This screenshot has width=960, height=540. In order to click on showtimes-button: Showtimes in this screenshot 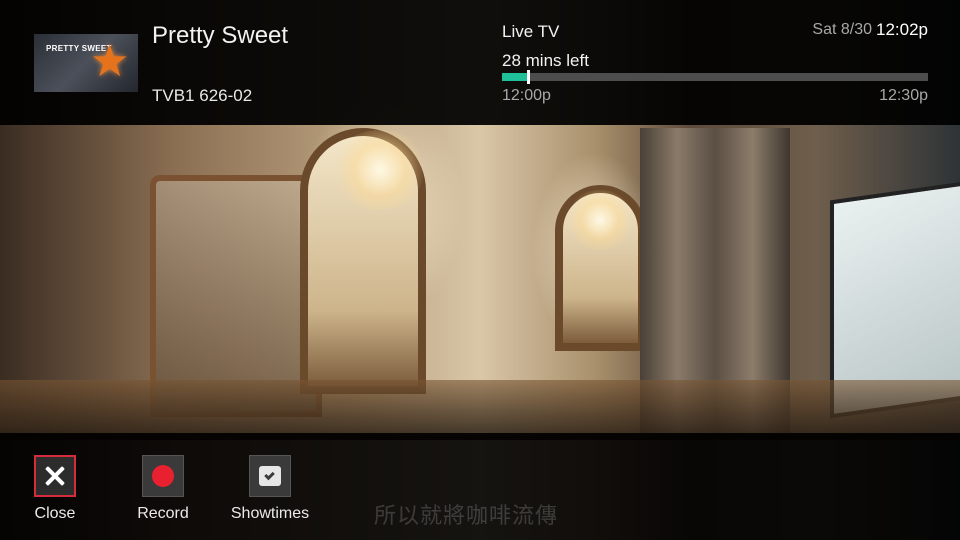, I will do `click(270, 489)`.